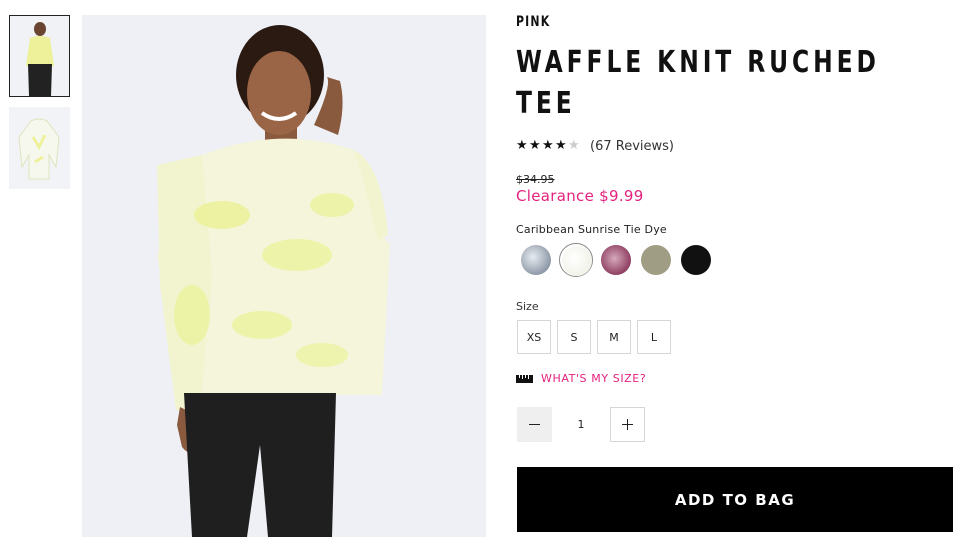 The height and width of the screenshot is (537, 955). Describe the element at coordinates (594, 378) in the screenshot. I see `size-guide-label: WHAT'S MY SIZE?` at that location.